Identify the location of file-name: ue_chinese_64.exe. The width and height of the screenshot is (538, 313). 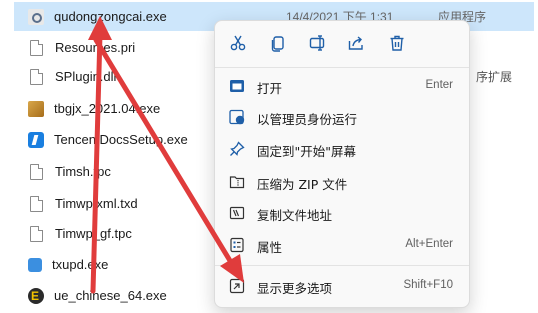
(110, 295).